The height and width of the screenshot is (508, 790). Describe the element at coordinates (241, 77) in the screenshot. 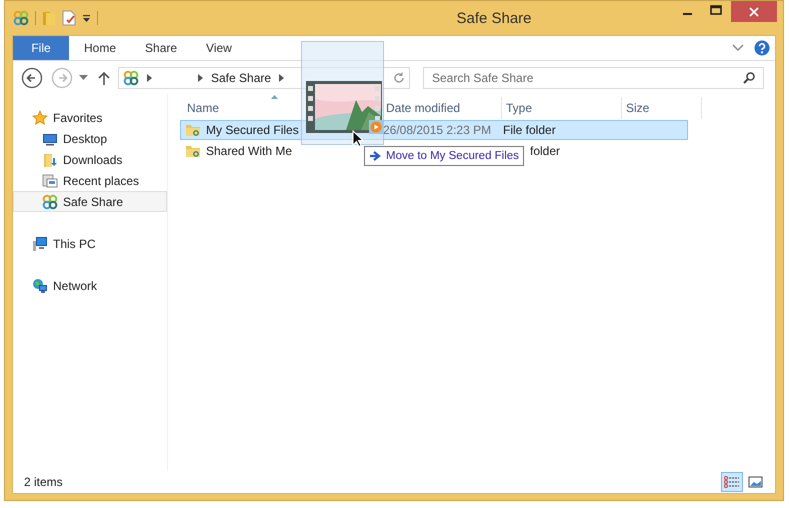

I see `breadcrumb-item: Safe Share` at that location.